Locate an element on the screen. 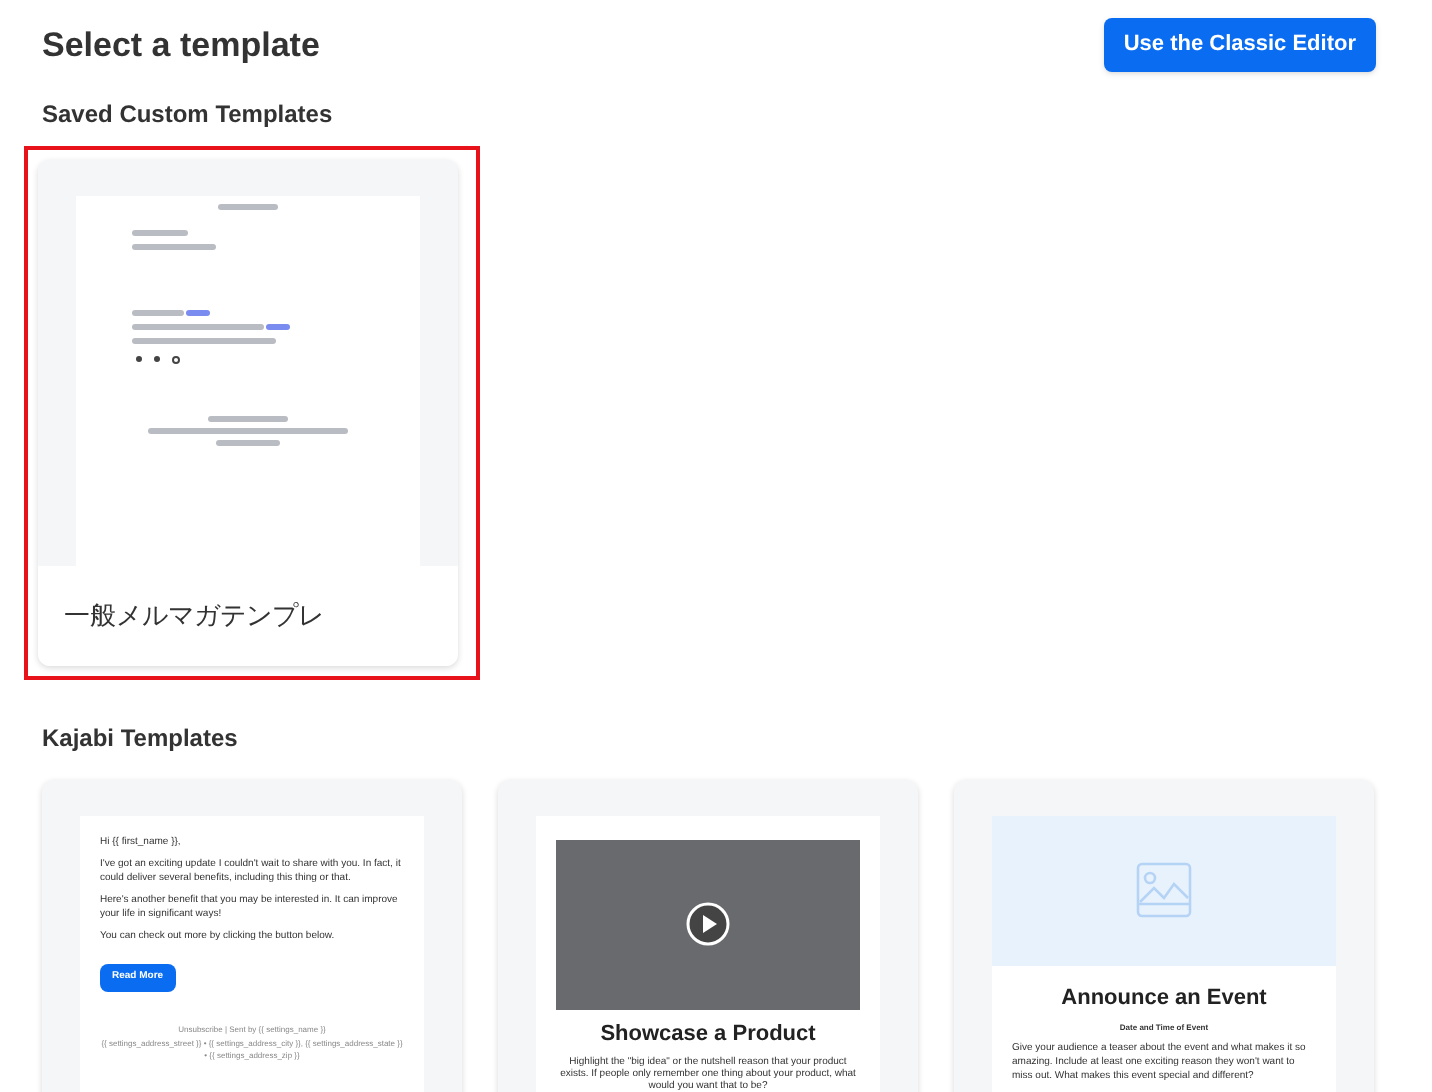 The image size is (1432, 1092). template-title: Showcase a Product is located at coordinates (708, 1034).